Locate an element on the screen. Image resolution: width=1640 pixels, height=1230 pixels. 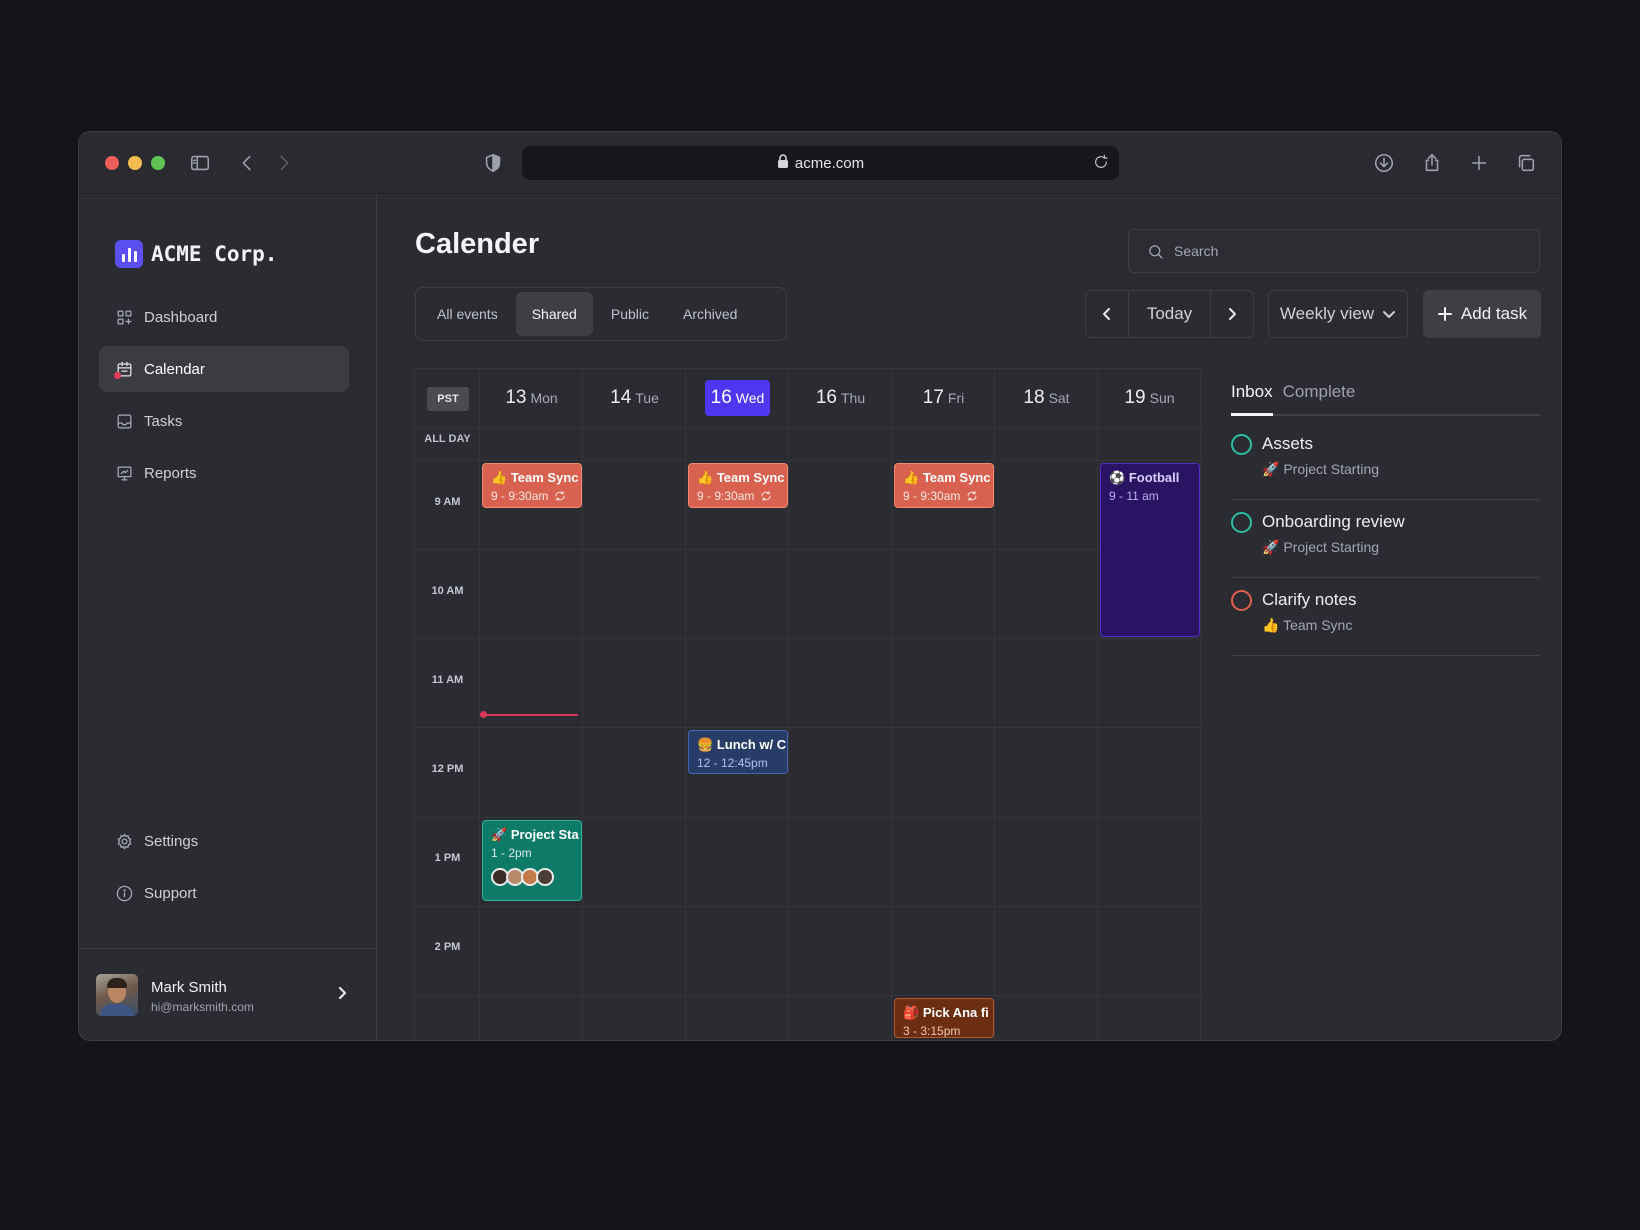
day-header-sat: 18 Sat is located at coordinates (1046, 398).